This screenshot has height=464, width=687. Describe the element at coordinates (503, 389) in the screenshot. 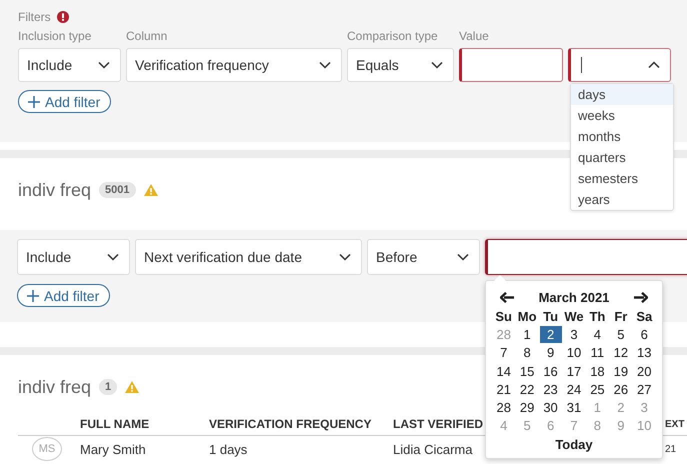

I see `calendar-day: 21` at that location.